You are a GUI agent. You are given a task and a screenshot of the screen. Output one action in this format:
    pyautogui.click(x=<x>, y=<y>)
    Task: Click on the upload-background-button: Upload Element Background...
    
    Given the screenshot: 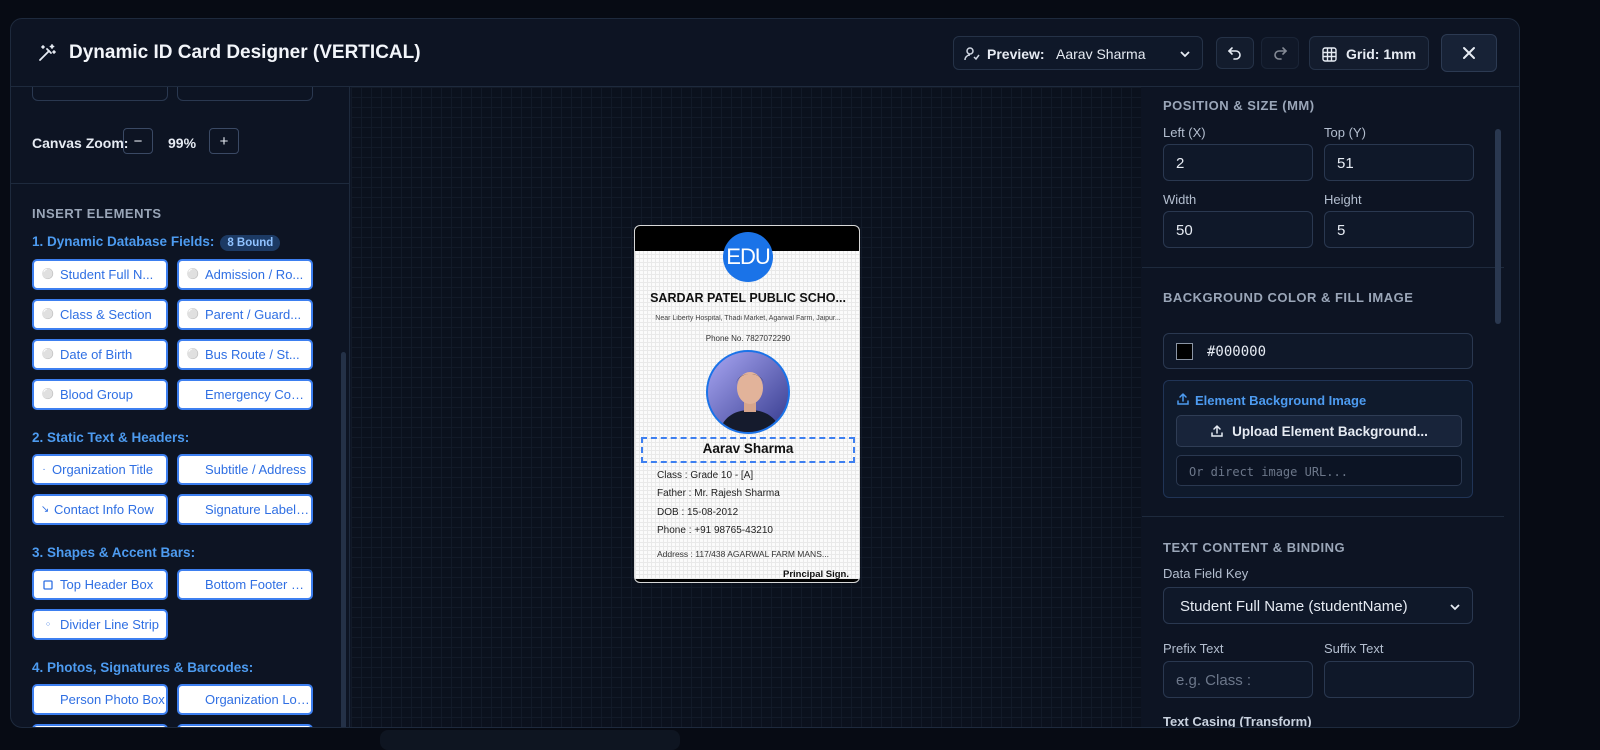 What is the action you would take?
    pyautogui.click(x=1319, y=431)
    